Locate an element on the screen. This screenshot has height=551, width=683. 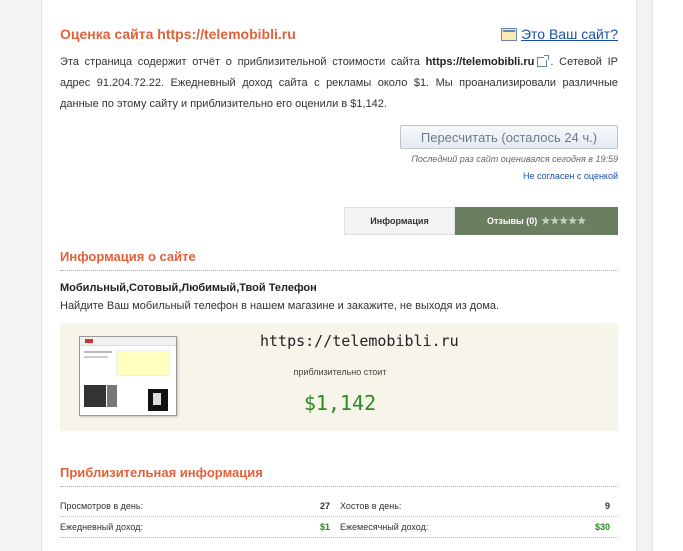
monthly-income-label: Ежемесячный доход: is located at coordinates (384, 527).